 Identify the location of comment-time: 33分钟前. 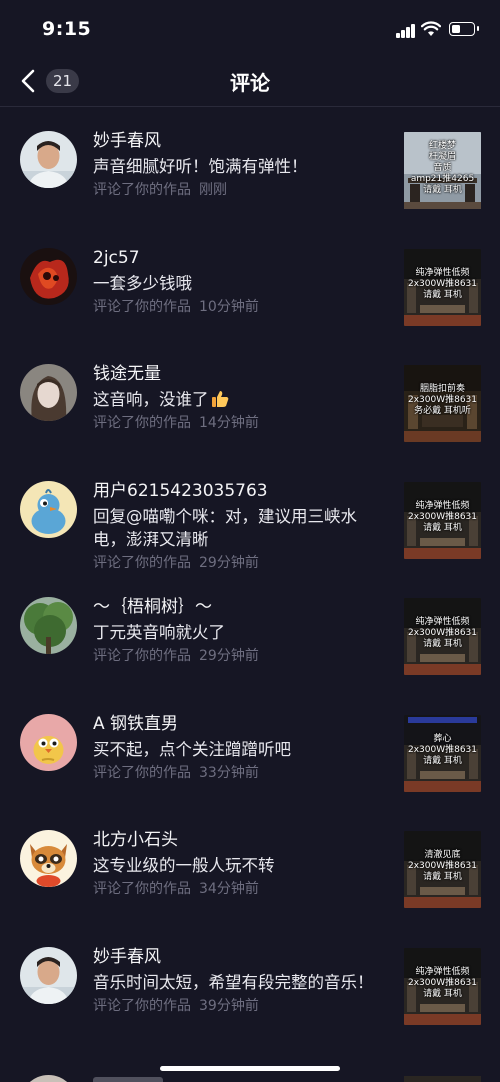
(229, 772).